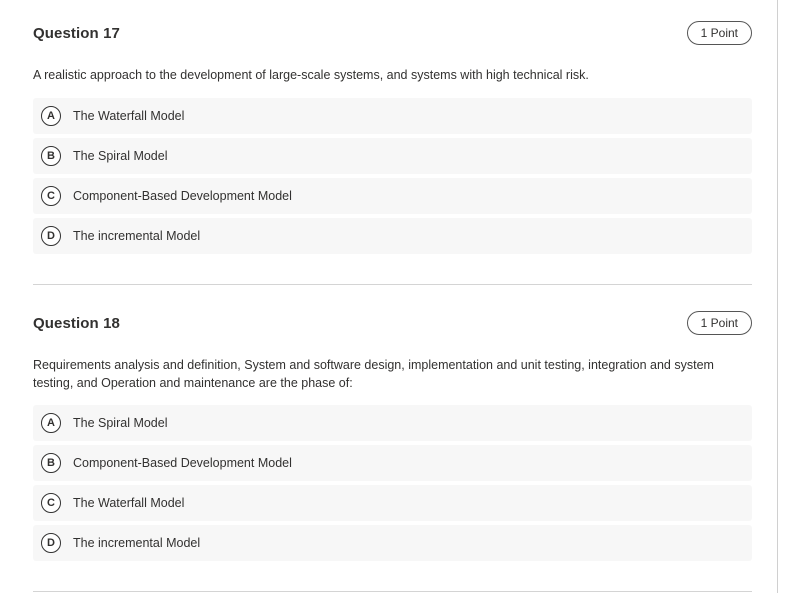  I want to click on question-header: Question 17 1 Point, so click(392, 34).